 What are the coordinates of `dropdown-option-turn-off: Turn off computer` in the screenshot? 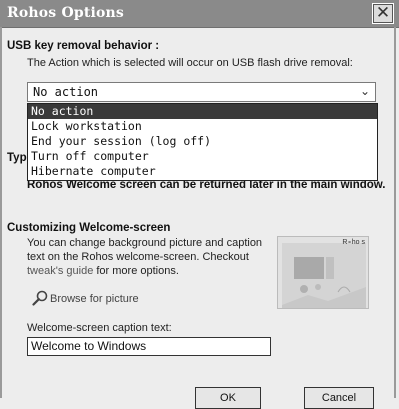 It's located at (202, 156).